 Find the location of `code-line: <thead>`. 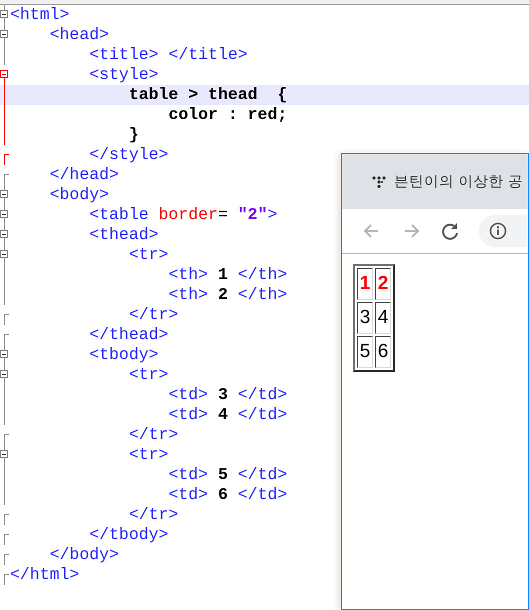

code-line: <thead> is located at coordinates (124, 235).